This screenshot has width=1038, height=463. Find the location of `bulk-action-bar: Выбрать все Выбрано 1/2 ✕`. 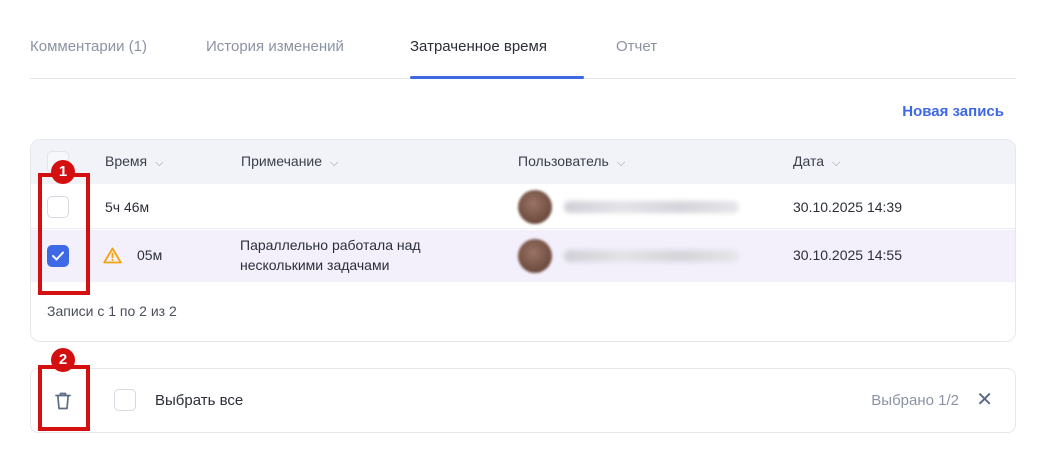

bulk-action-bar: Выбрать все Выбрано 1/2 ✕ is located at coordinates (523, 400).